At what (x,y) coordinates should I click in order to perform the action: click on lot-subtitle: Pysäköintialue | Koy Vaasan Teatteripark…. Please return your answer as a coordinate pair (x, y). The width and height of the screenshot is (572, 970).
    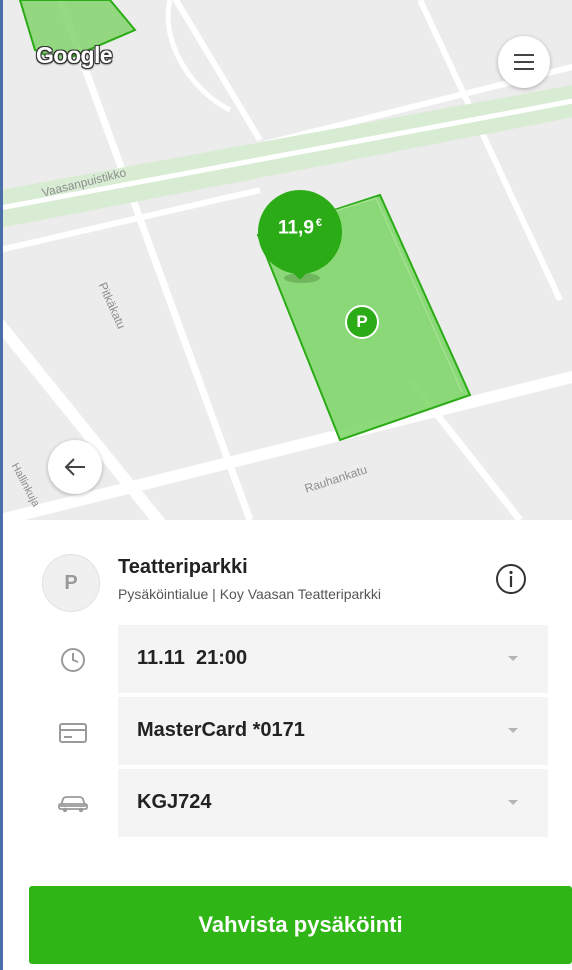
    Looking at the image, I should click on (250, 594).